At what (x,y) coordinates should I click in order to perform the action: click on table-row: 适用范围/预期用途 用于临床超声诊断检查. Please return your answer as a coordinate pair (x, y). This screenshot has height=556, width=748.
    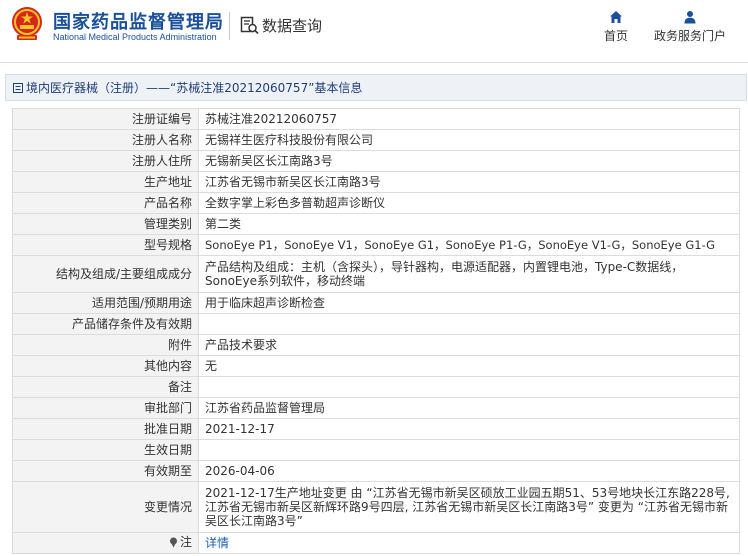
    Looking at the image, I should click on (376, 303).